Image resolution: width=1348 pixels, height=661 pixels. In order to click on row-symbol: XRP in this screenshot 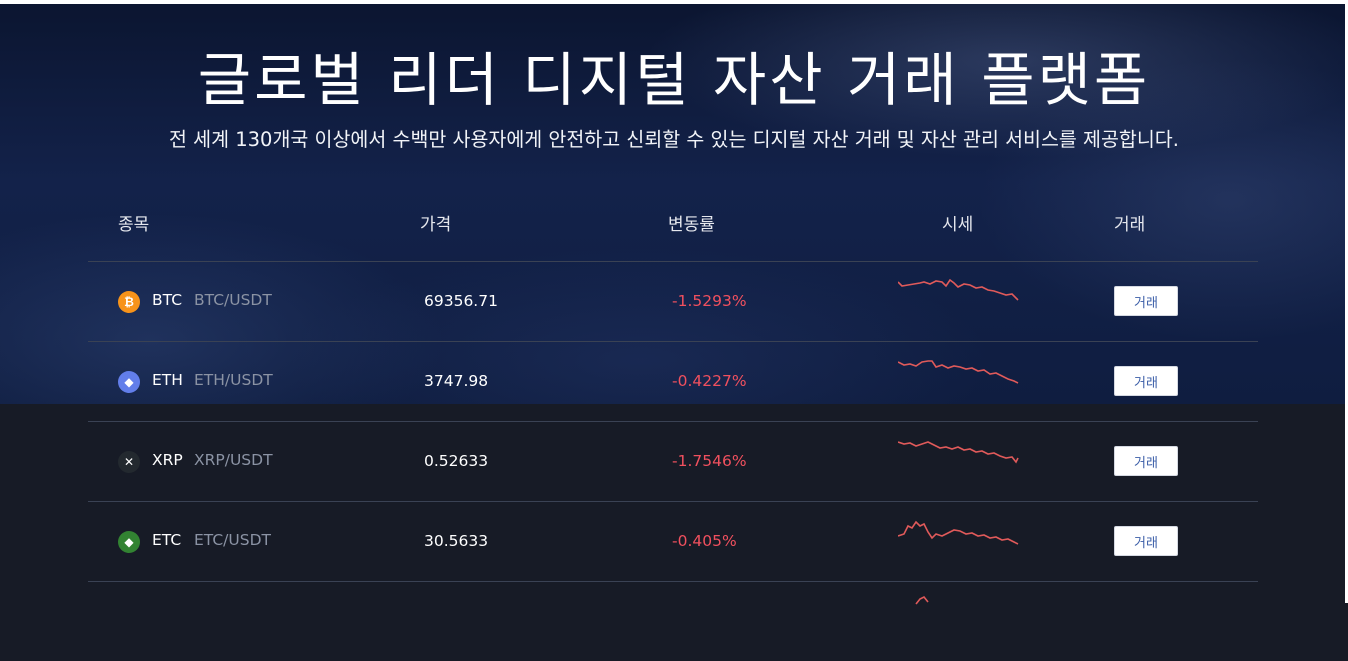, I will do `click(167, 460)`.